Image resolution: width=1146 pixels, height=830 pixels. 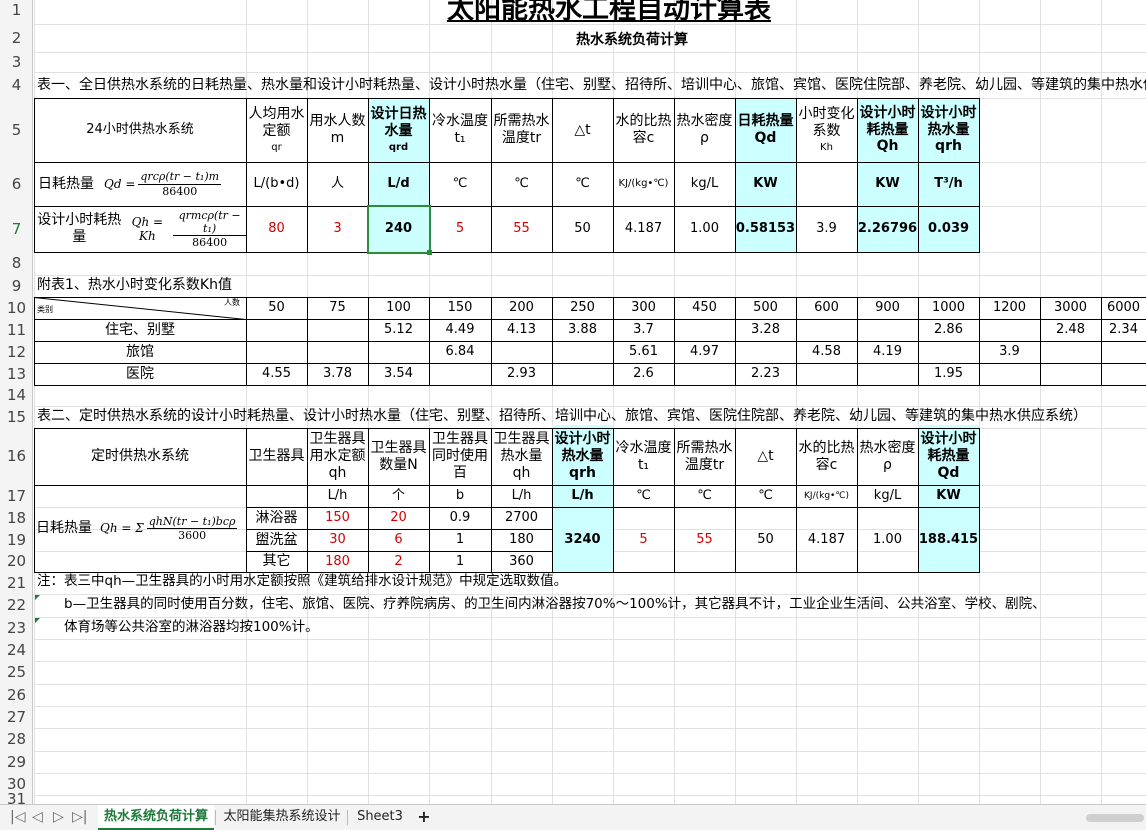 I want to click on t1-value: 3, so click(x=337, y=229).